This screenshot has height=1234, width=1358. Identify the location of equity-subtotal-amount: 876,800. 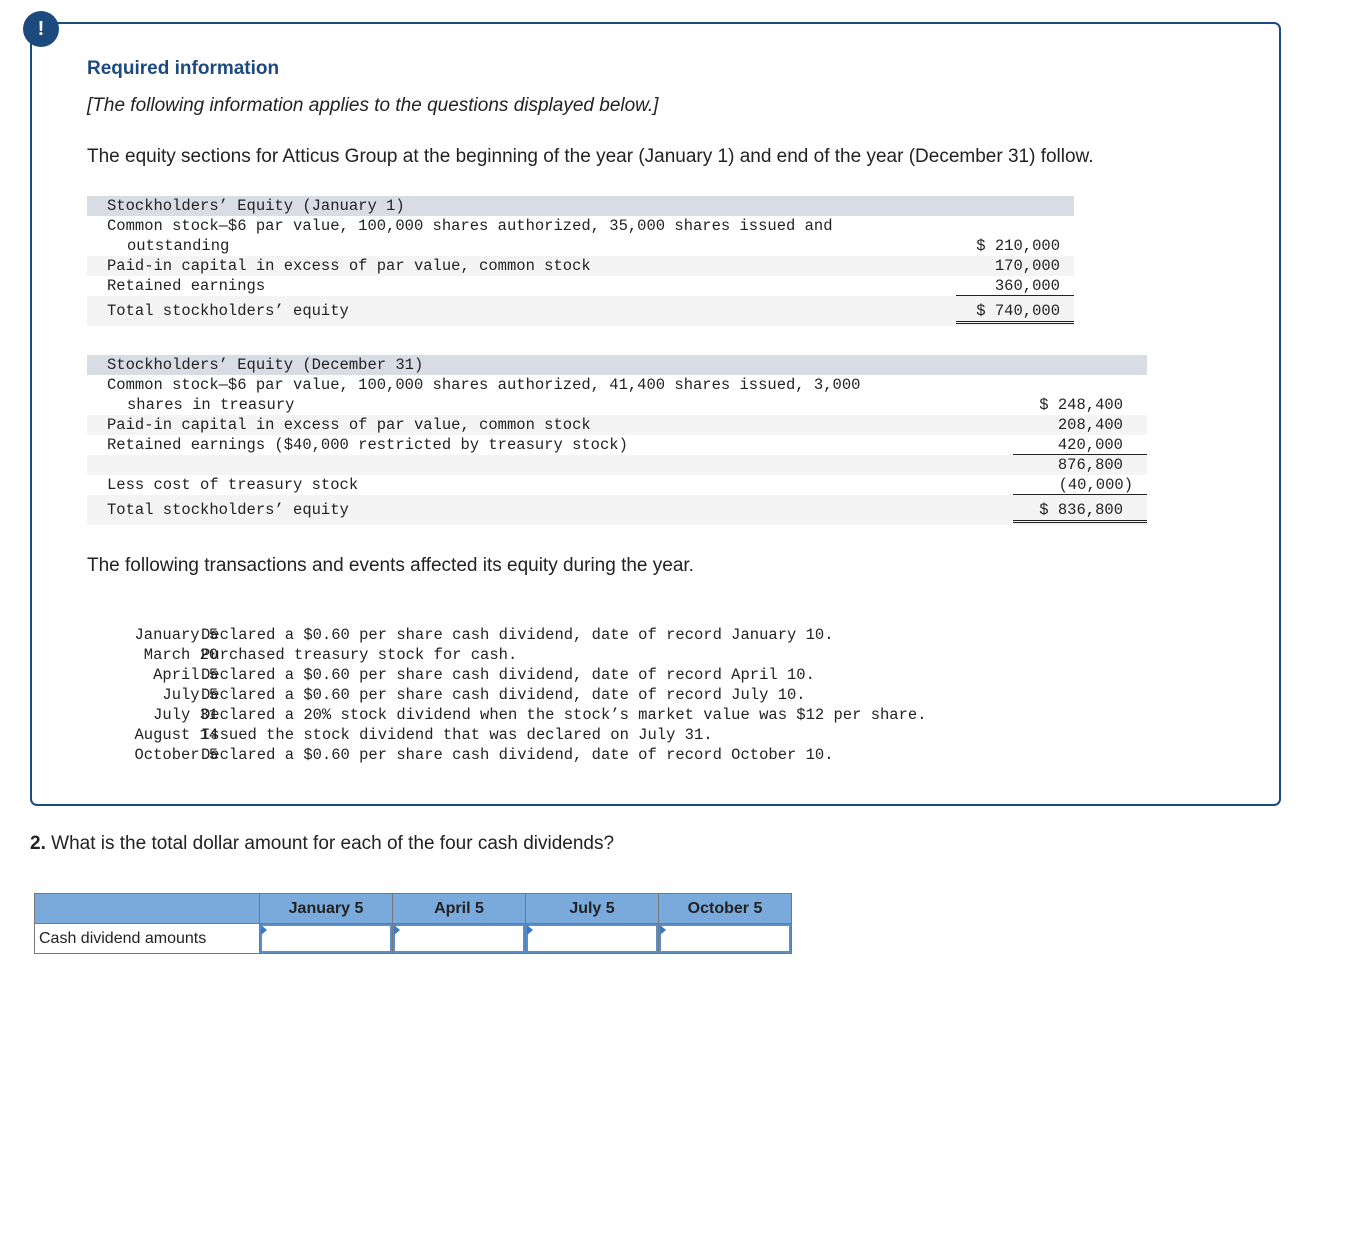
(1090, 465).